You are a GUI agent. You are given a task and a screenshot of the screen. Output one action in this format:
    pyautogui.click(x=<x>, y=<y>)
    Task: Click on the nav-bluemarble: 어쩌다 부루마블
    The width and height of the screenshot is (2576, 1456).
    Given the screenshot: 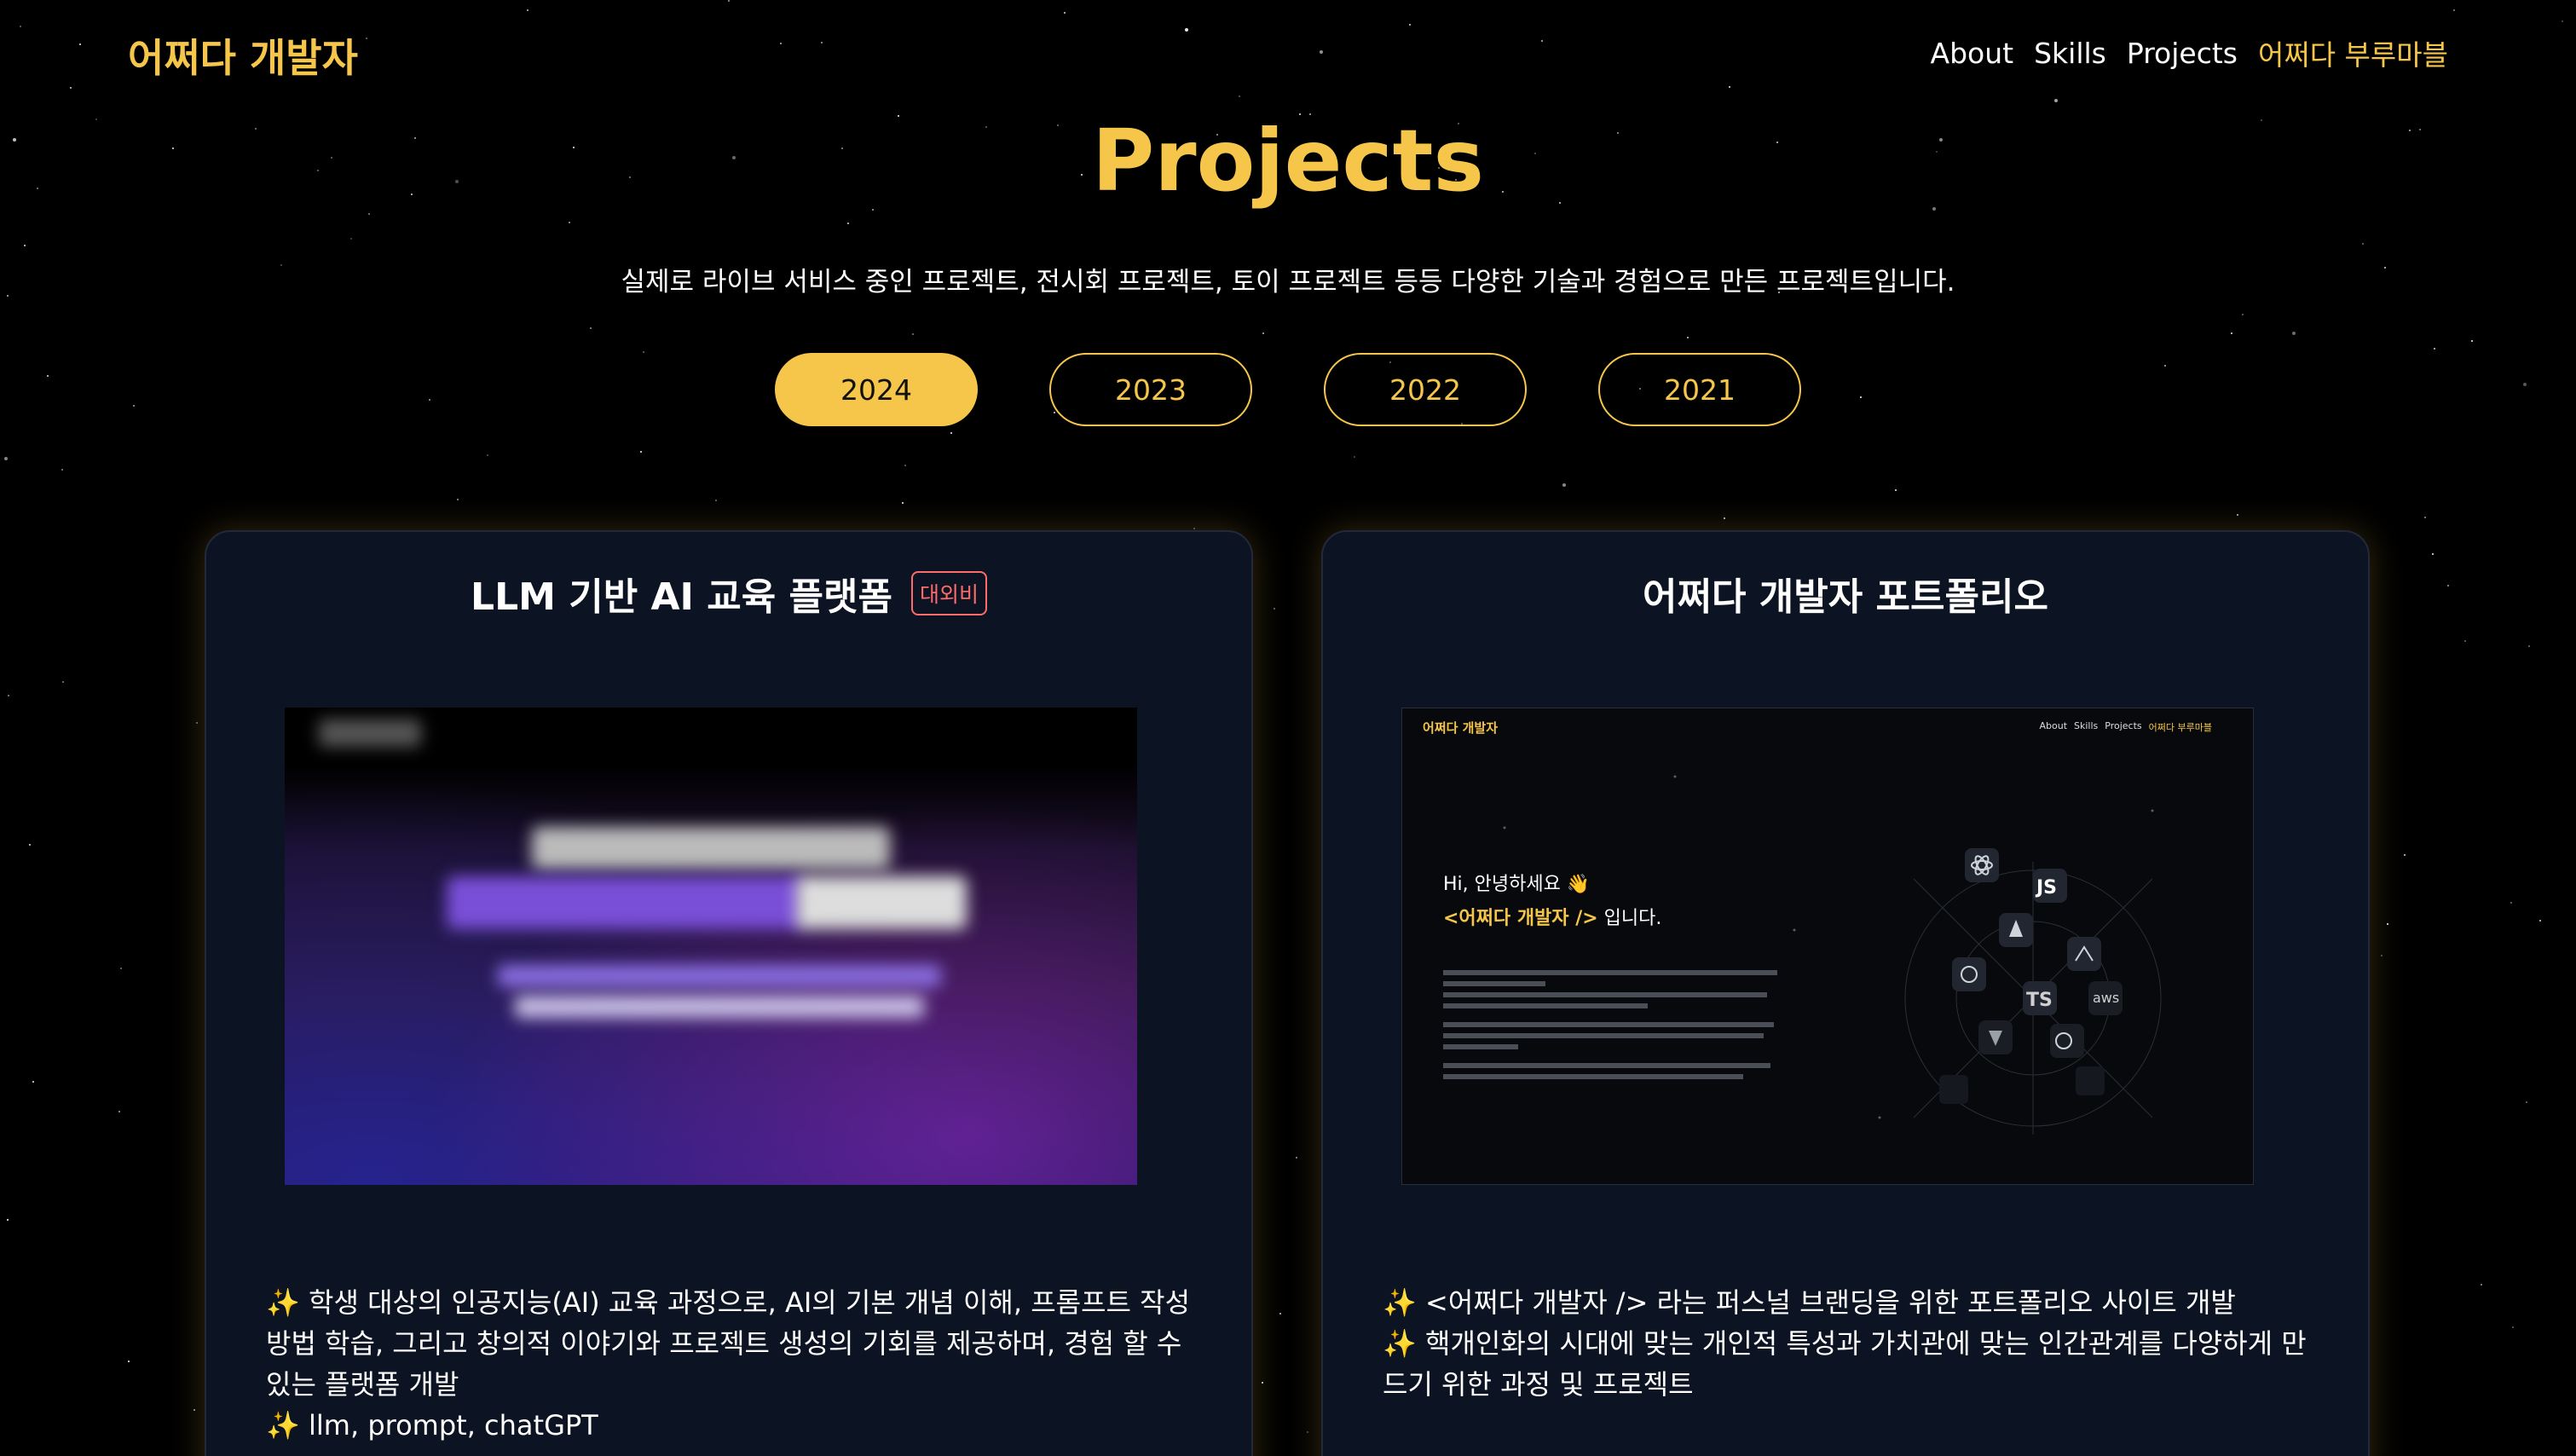 What is the action you would take?
    pyautogui.click(x=2353, y=52)
    